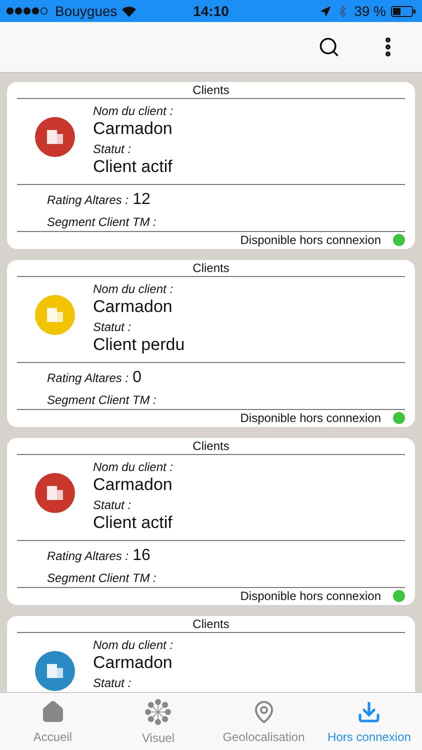 The image size is (422, 750). Describe the element at coordinates (139, 345) in the screenshot. I see `client-status: Client perdu` at that location.